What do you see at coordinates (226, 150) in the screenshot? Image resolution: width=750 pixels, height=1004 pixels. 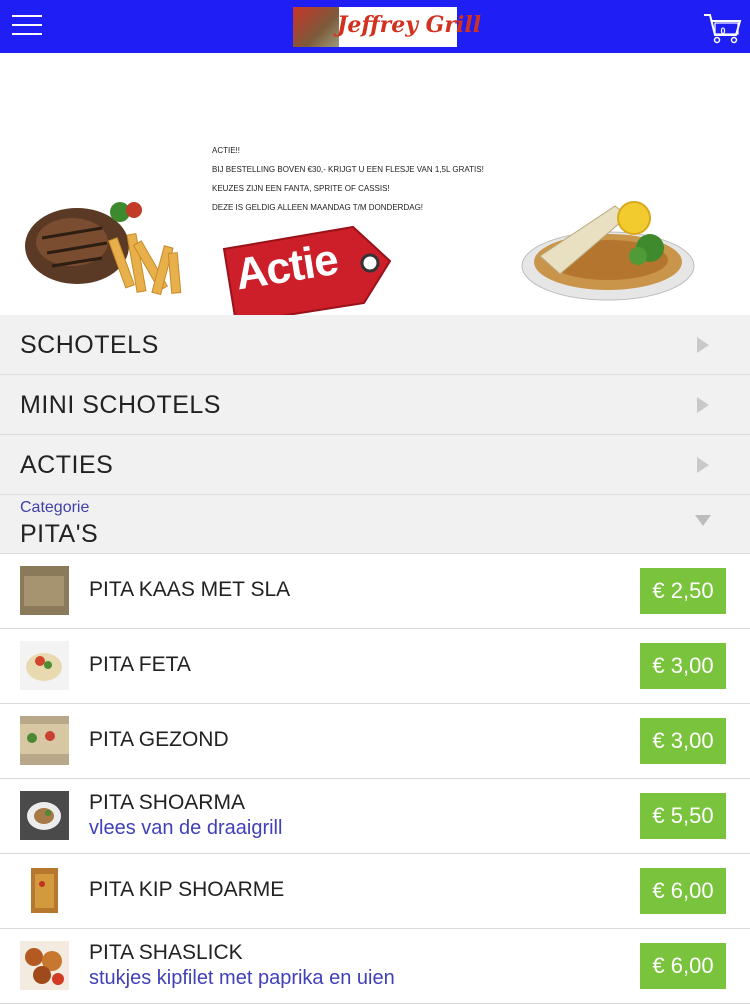 I see `promo-line: ACTIE!!` at bounding box center [226, 150].